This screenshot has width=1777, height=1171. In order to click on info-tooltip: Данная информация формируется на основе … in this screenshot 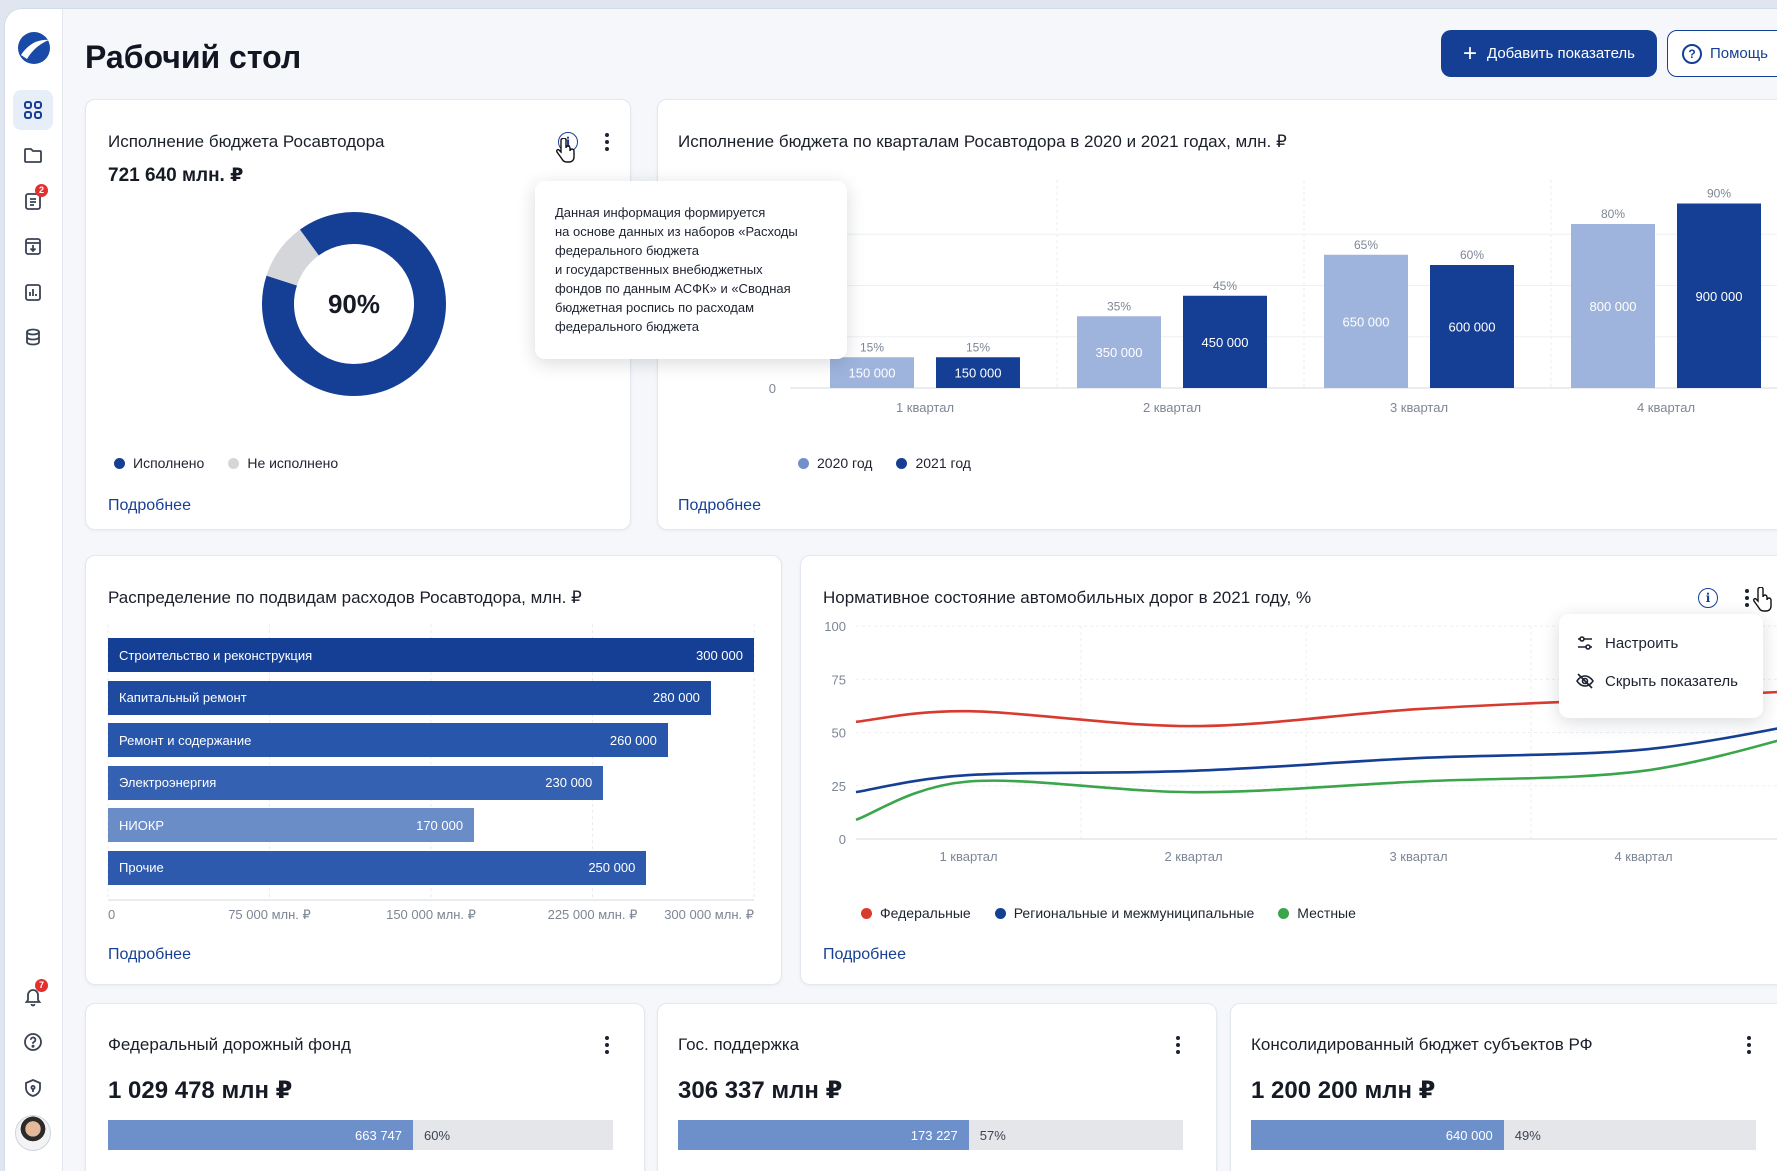, I will do `click(691, 270)`.